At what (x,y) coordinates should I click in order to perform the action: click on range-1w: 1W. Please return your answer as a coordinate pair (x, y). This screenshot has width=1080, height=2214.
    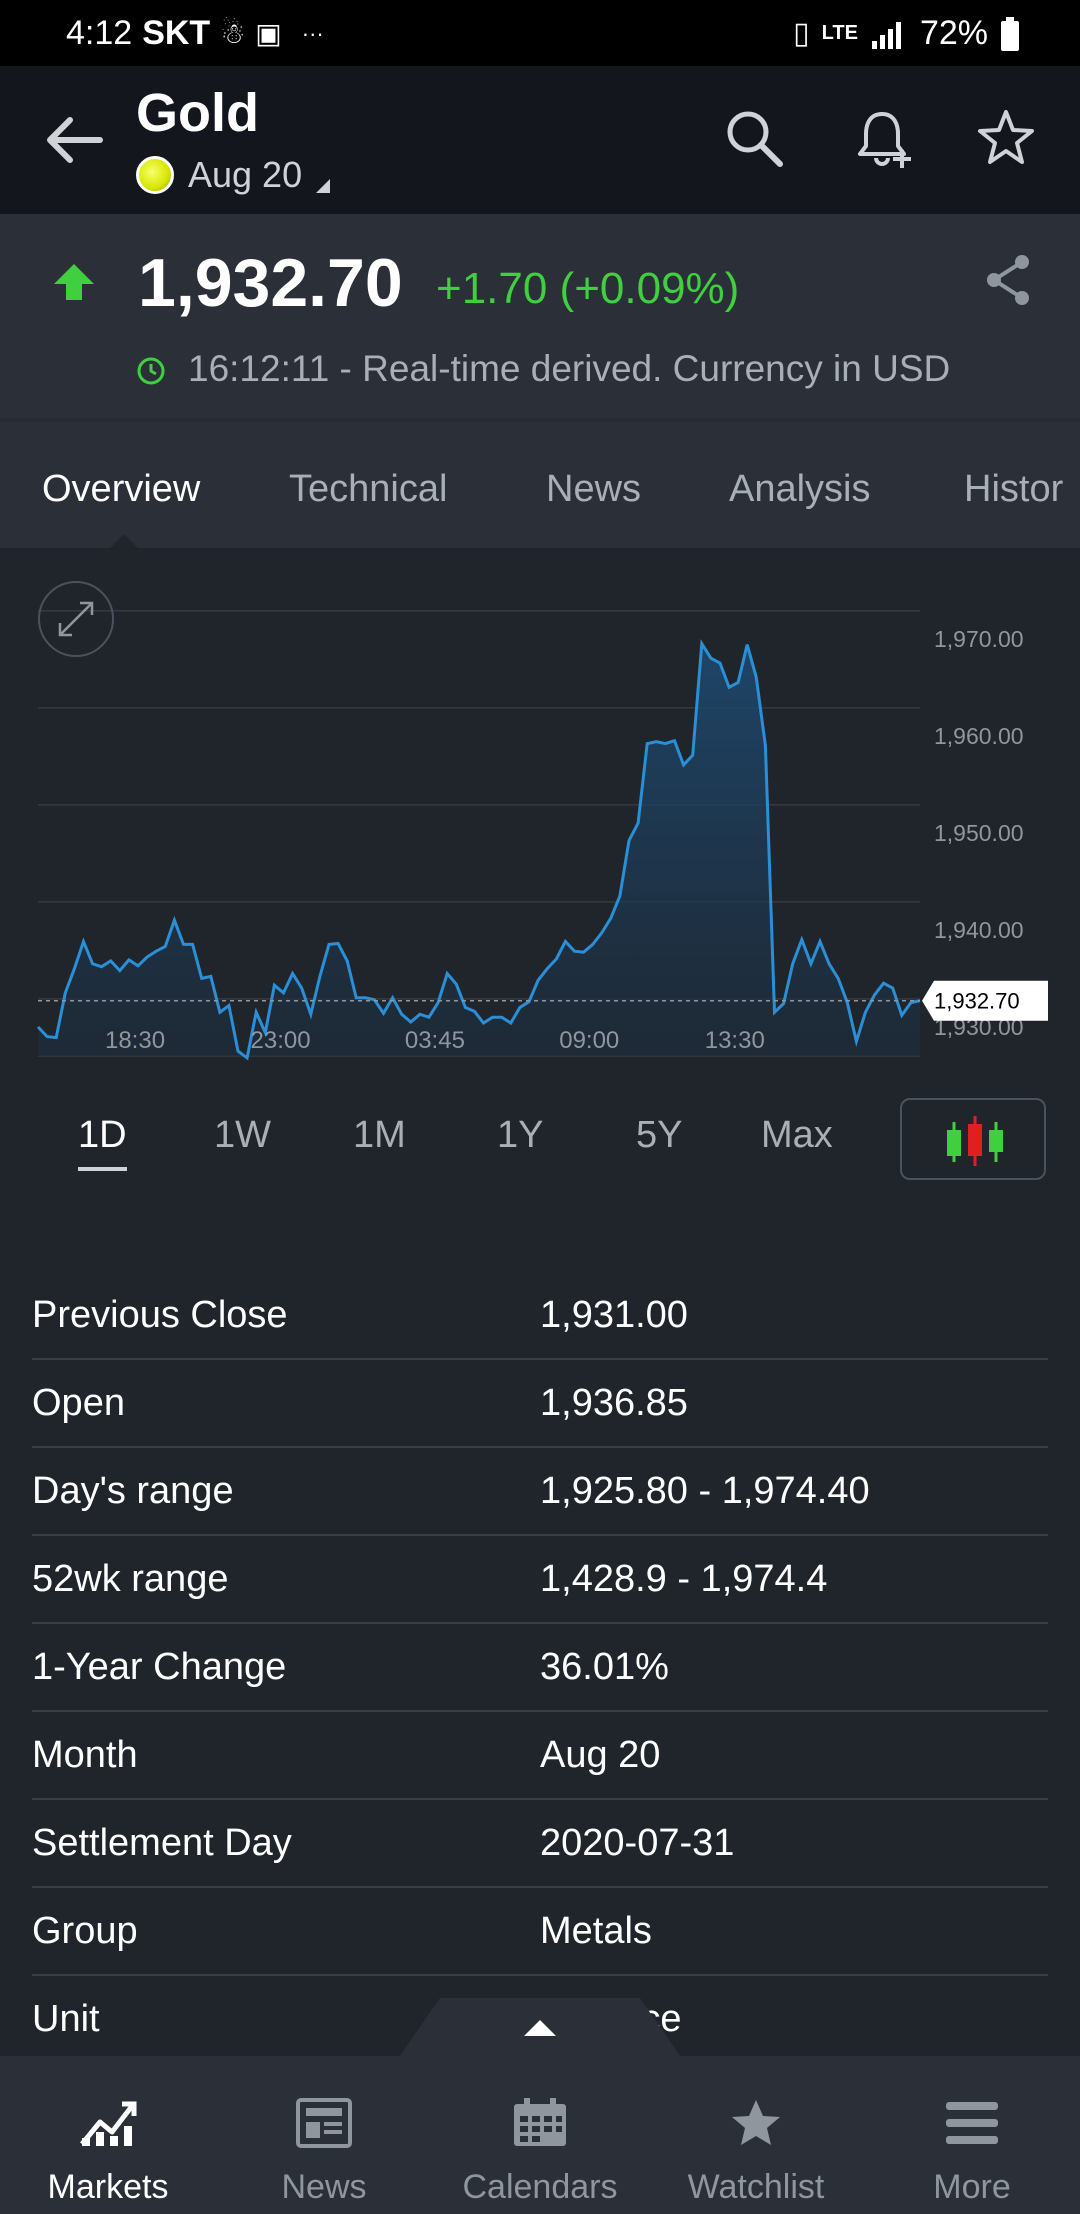
    Looking at the image, I should click on (242, 1135).